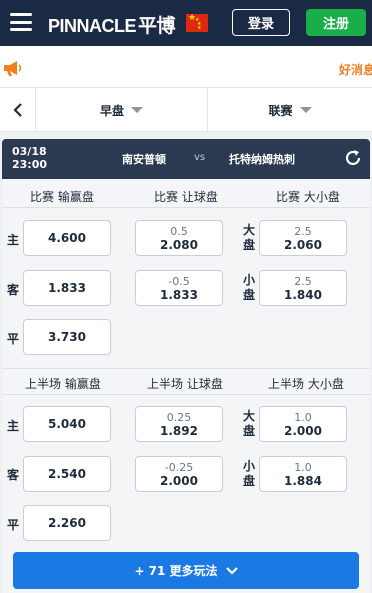 Image resolution: width=372 pixels, height=593 pixels. Describe the element at coordinates (186, 197) in the screenshot. I see `ft-handicap-header: 比赛 让球盘` at that location.